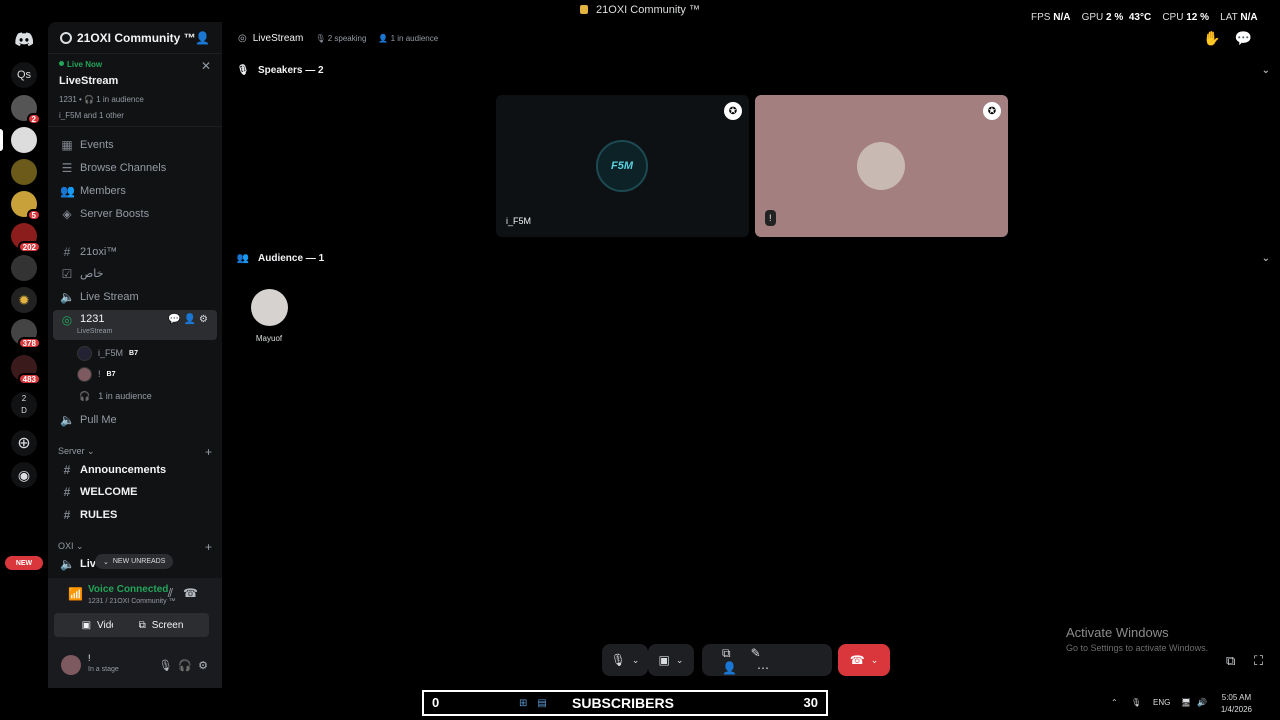 The width and height of the screenshot is (1280, 720). What do you see at coordinates (1230, 661) in the screenshot?
I see `popout-icon: ⧉` at bounding box center [1230, 661].